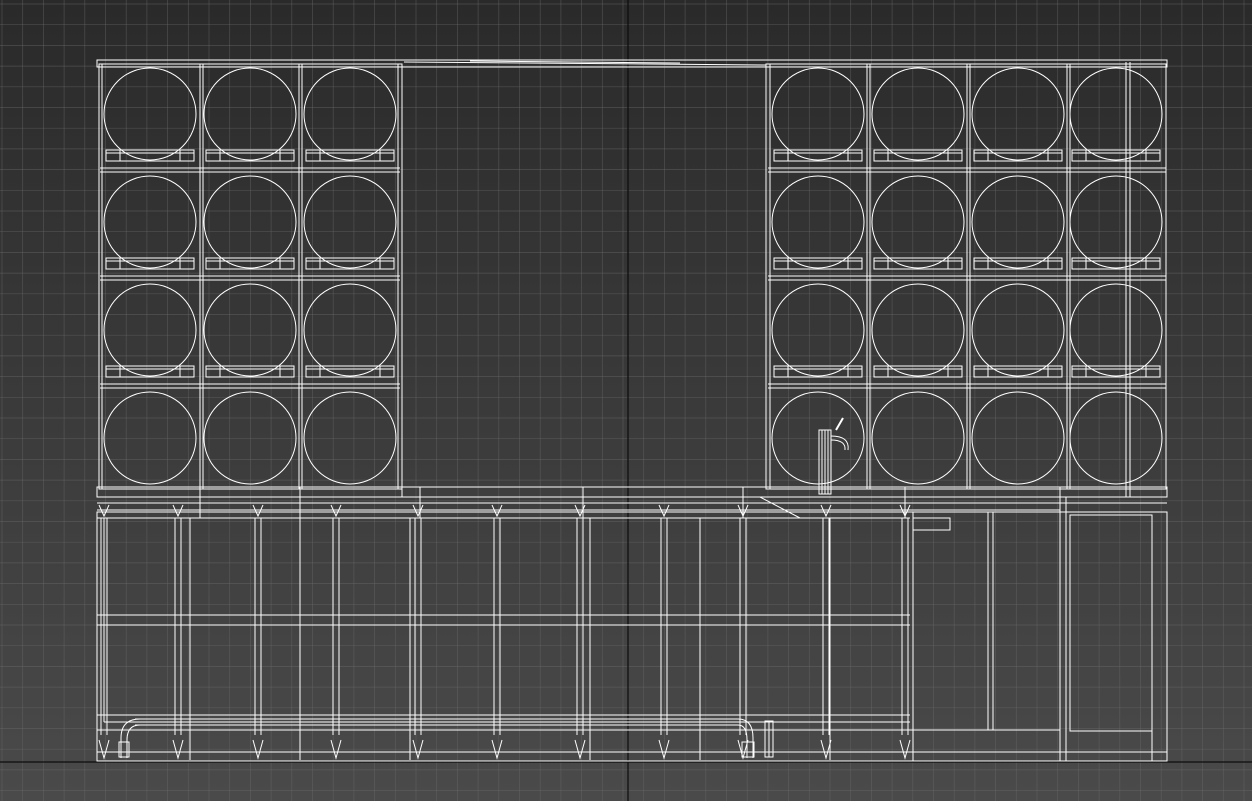 The height and width of the screenshot is (801, 1252). Describe the element at coordinates (833, 456) in the screenshot. I see `beer-tap` at that location.